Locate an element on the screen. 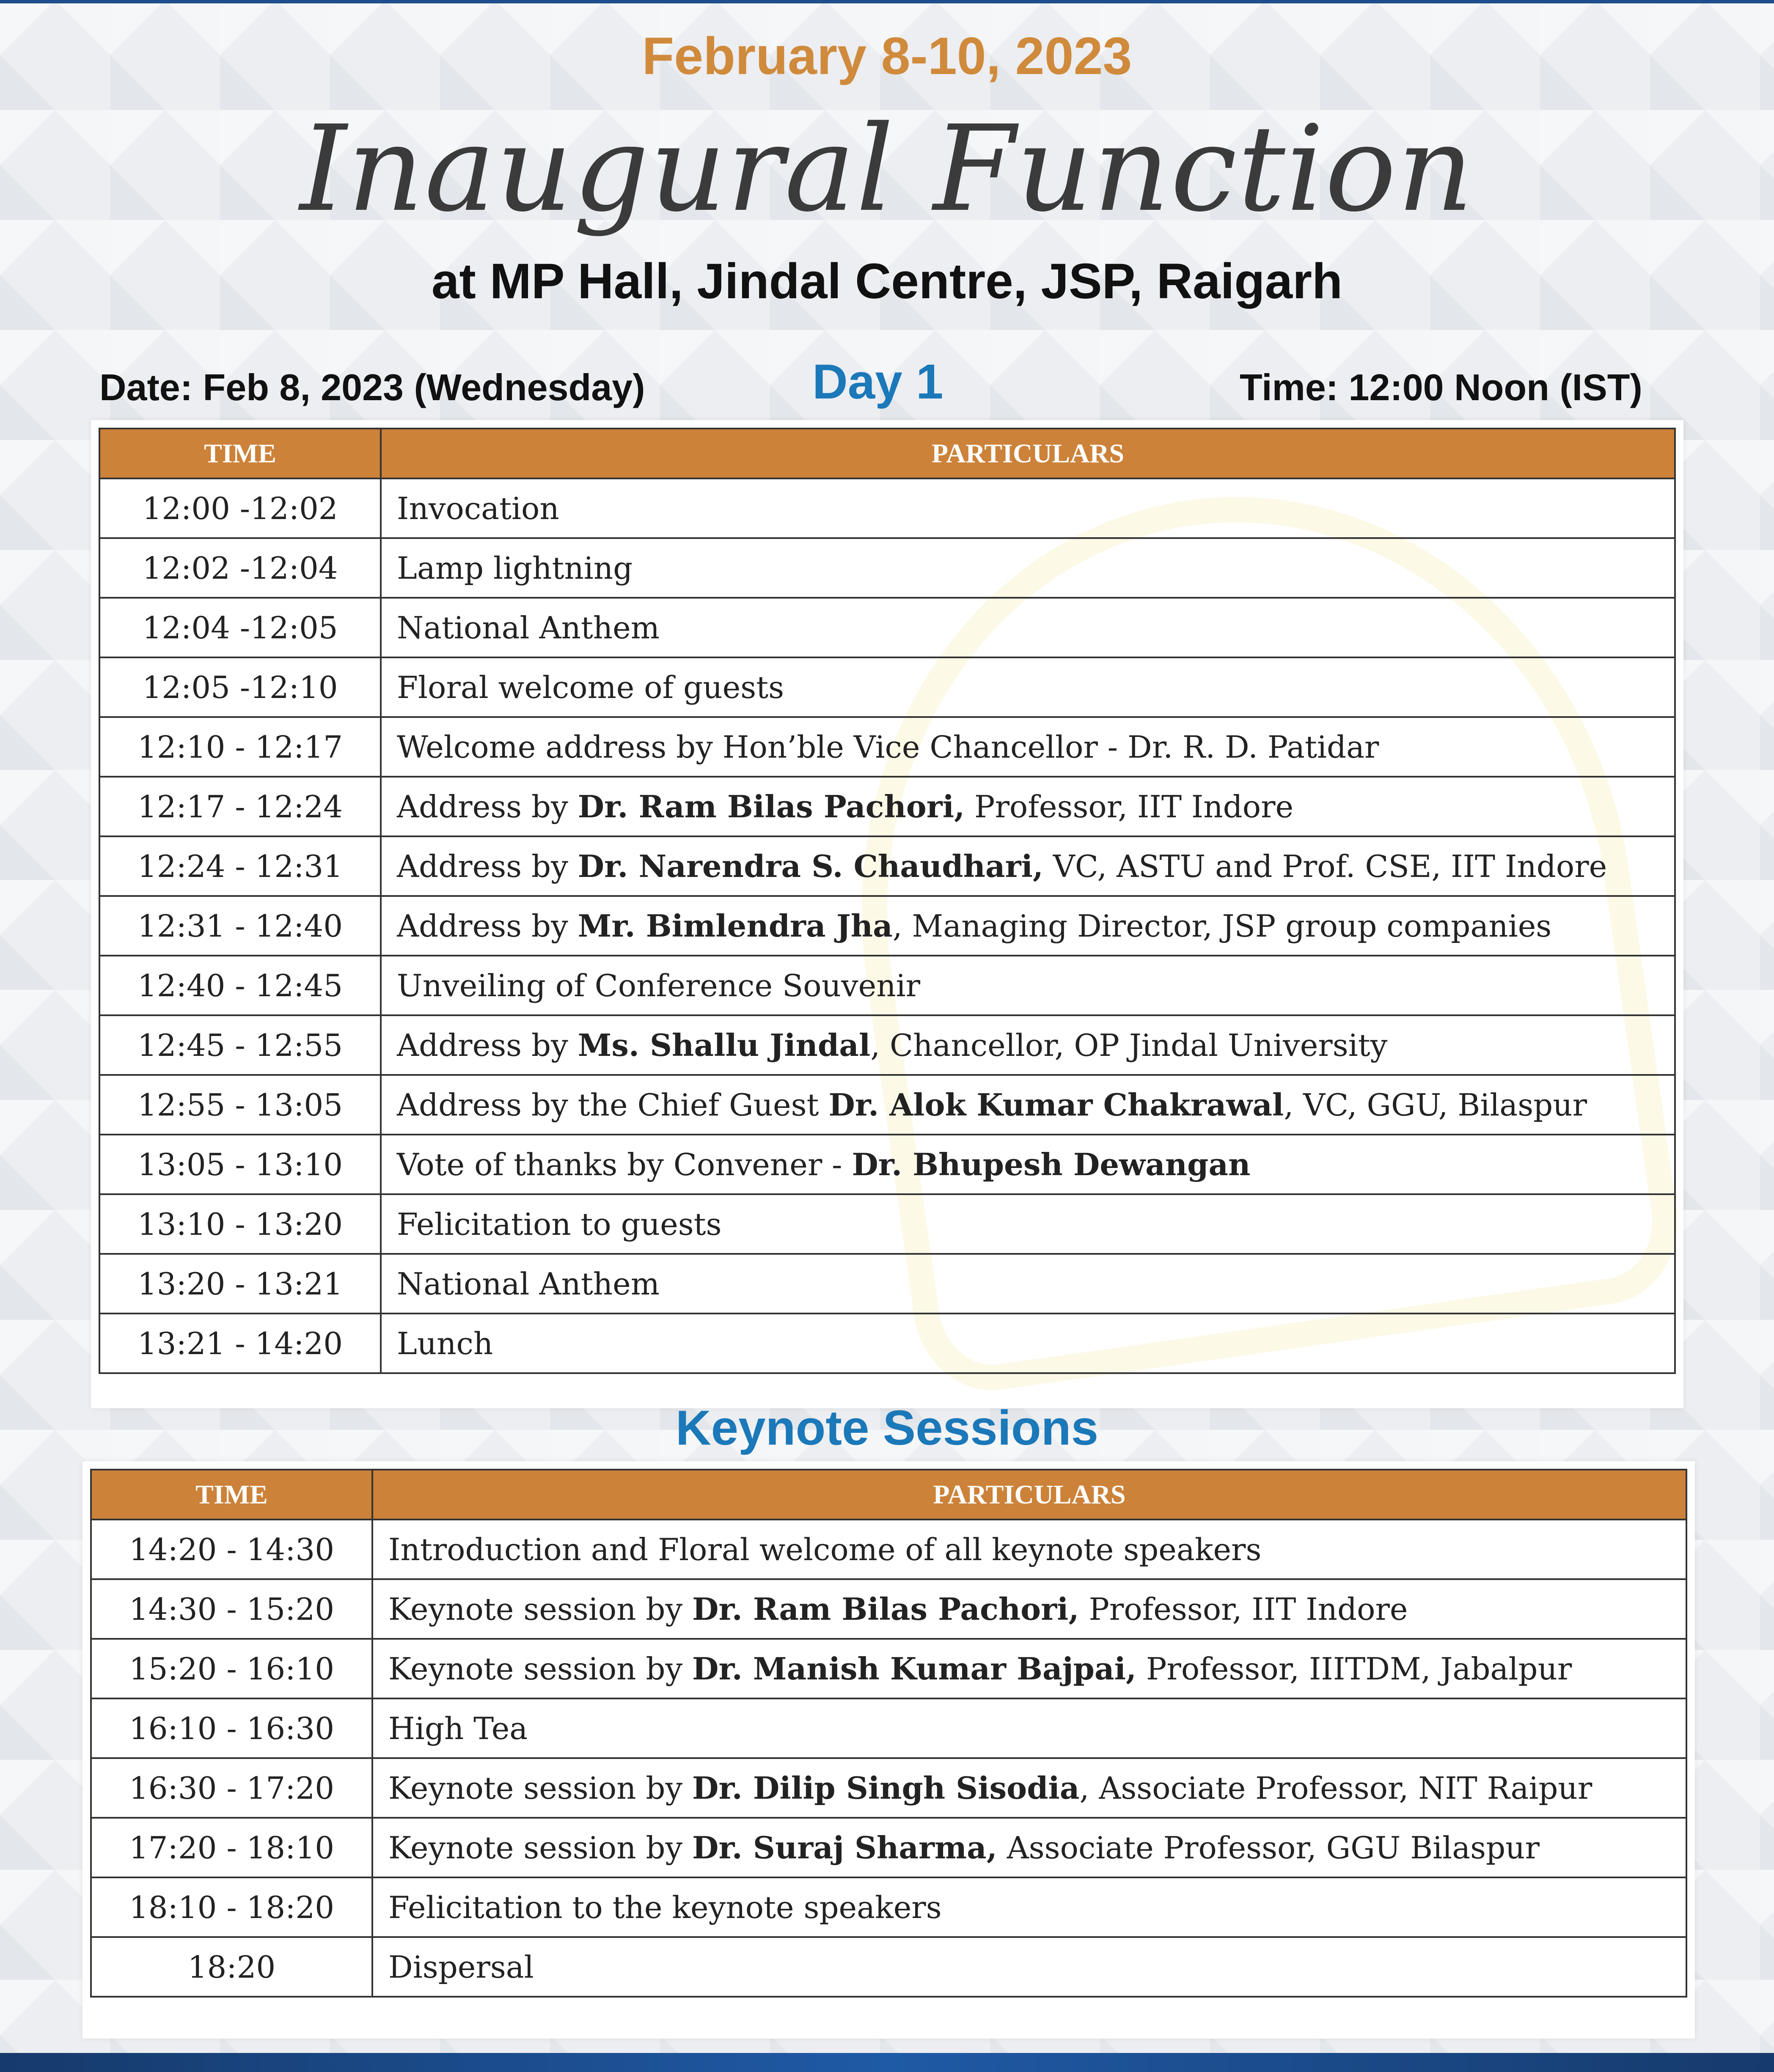 The width and height of the screenshot is (1774, 2072). table-row: 12:02 -12:04 Lamp lightning is located at coordinates (888, 568).